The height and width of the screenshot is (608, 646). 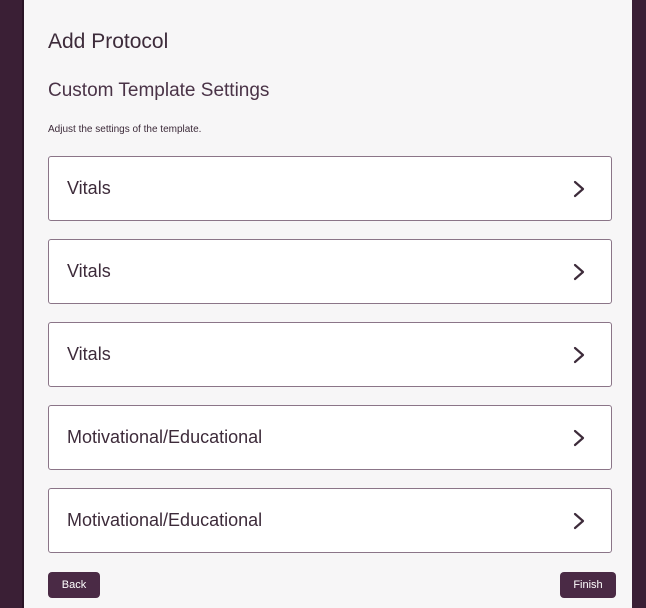 I want to click on page-title: Add Protocol, so click(x=108, y=41).